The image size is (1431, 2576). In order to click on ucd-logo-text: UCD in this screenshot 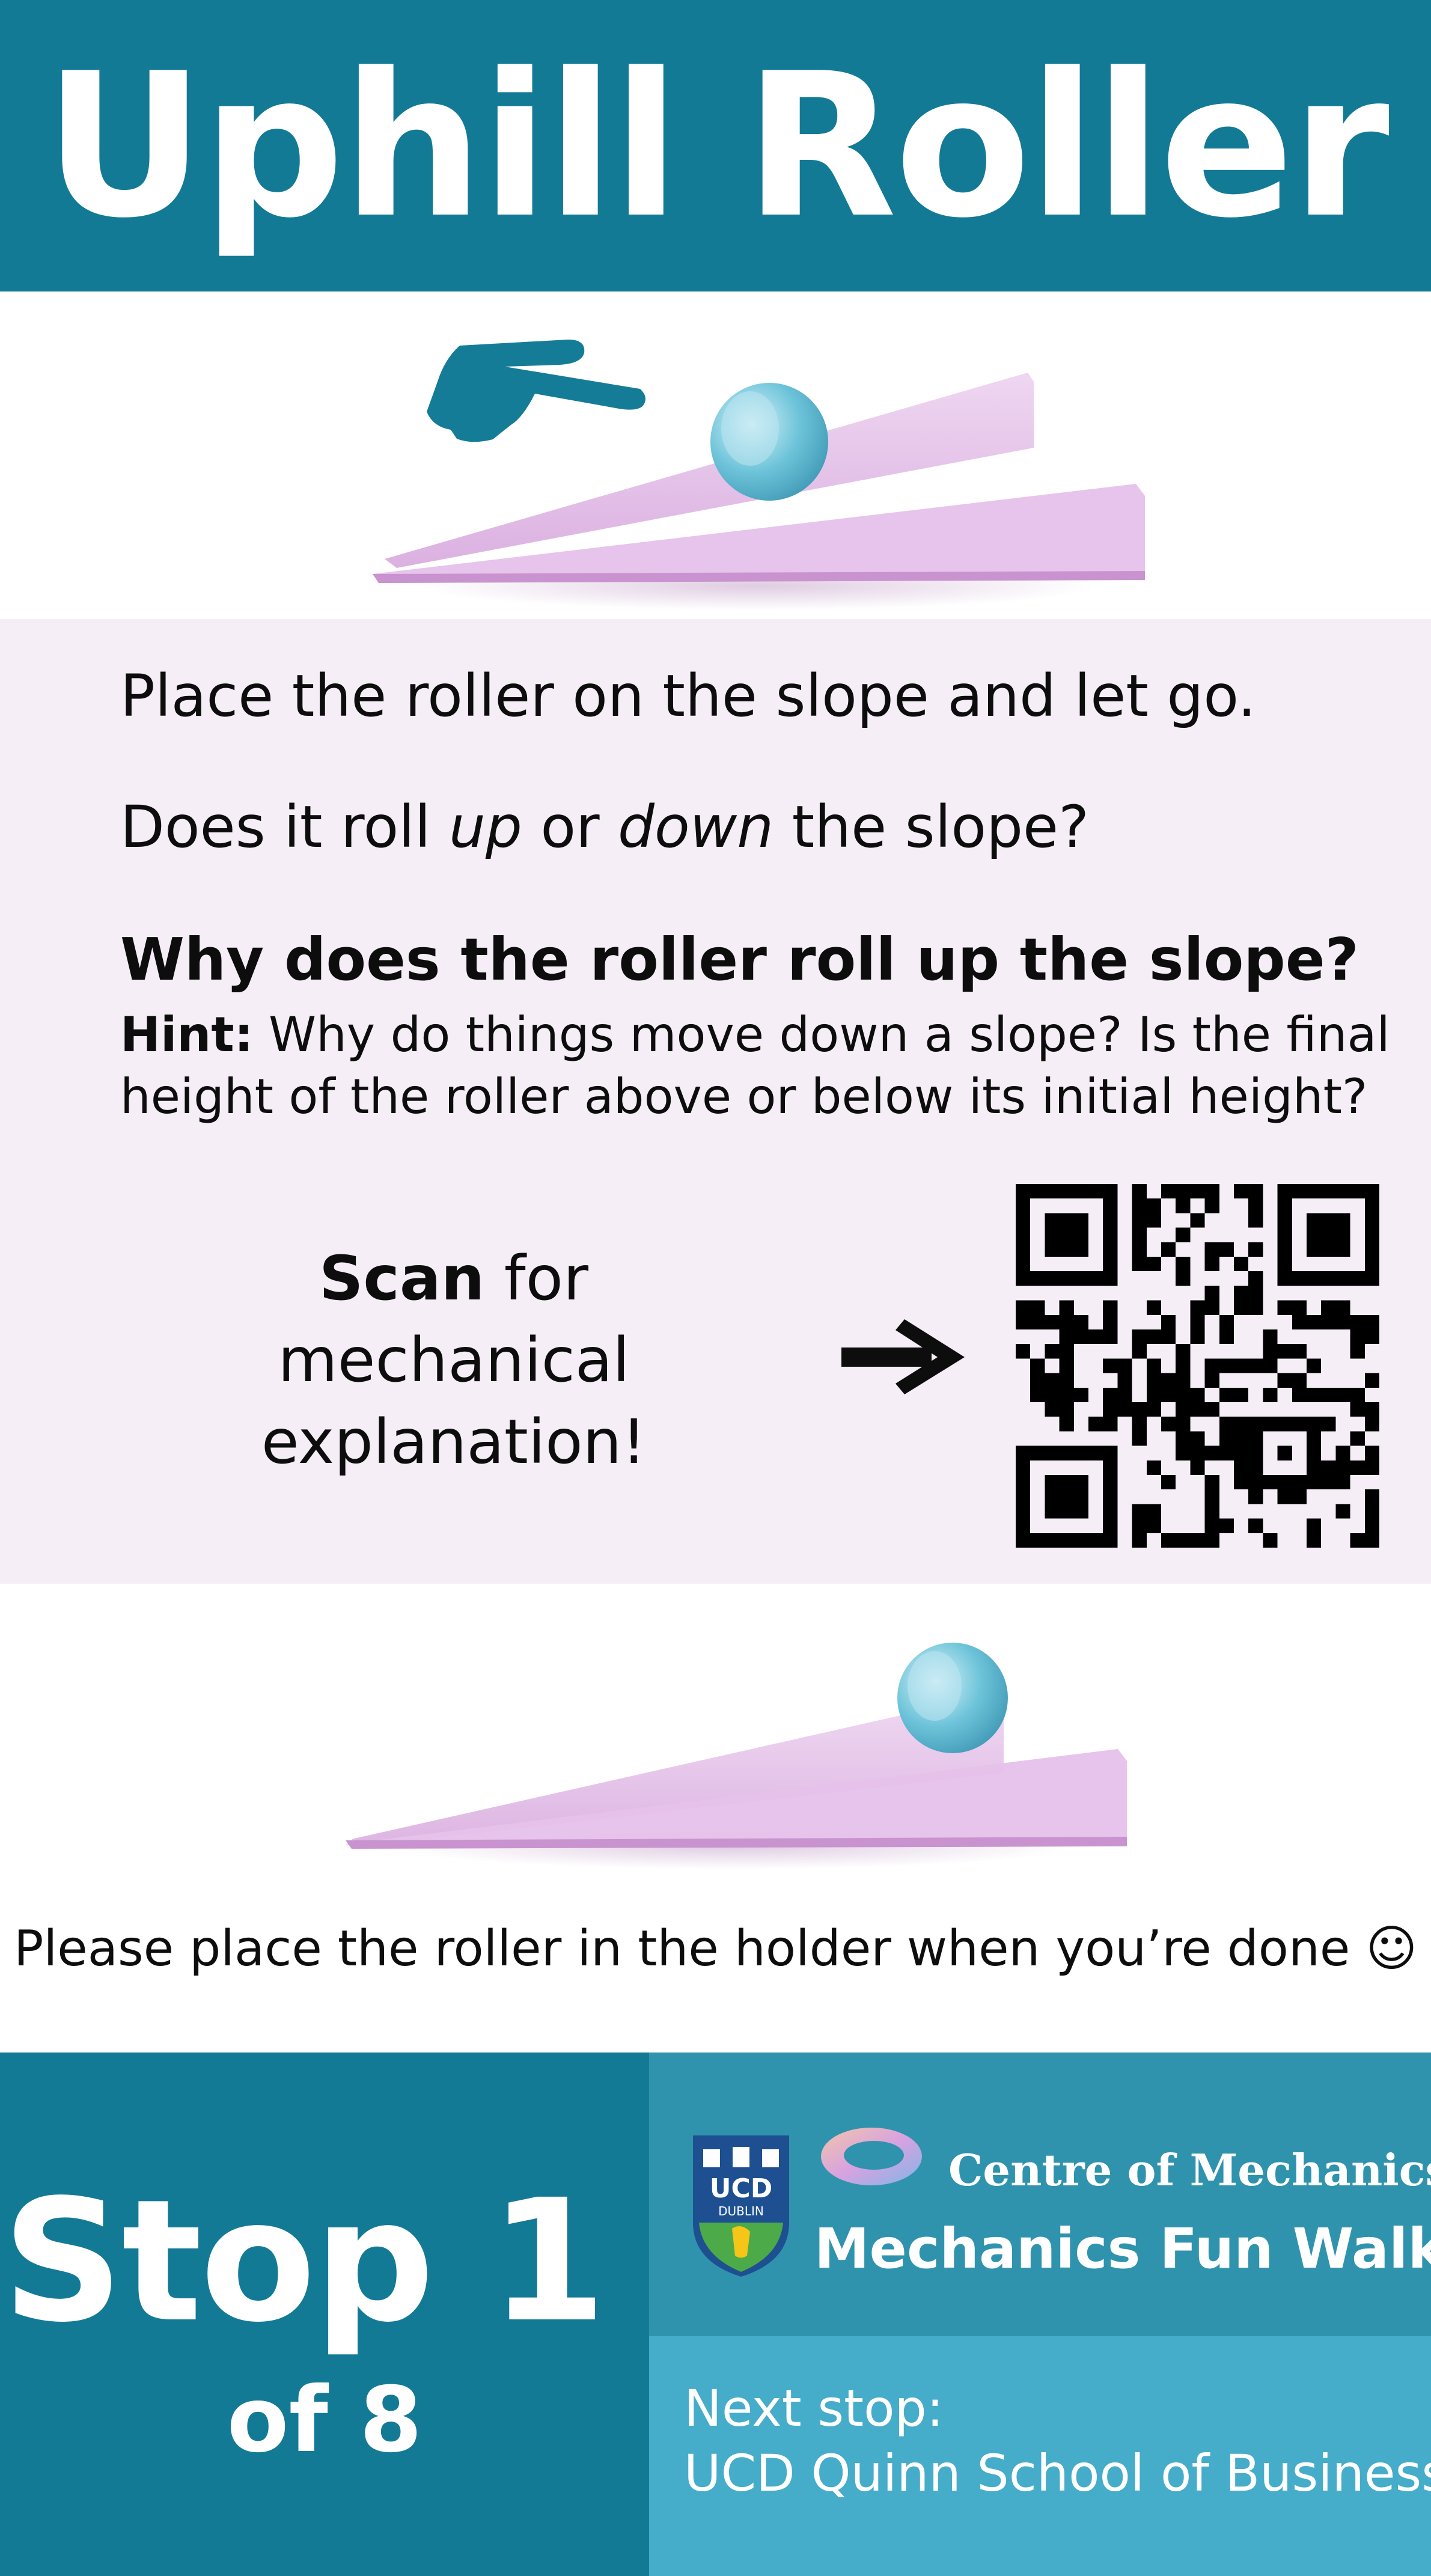, I will do `click(742, 2188)`.